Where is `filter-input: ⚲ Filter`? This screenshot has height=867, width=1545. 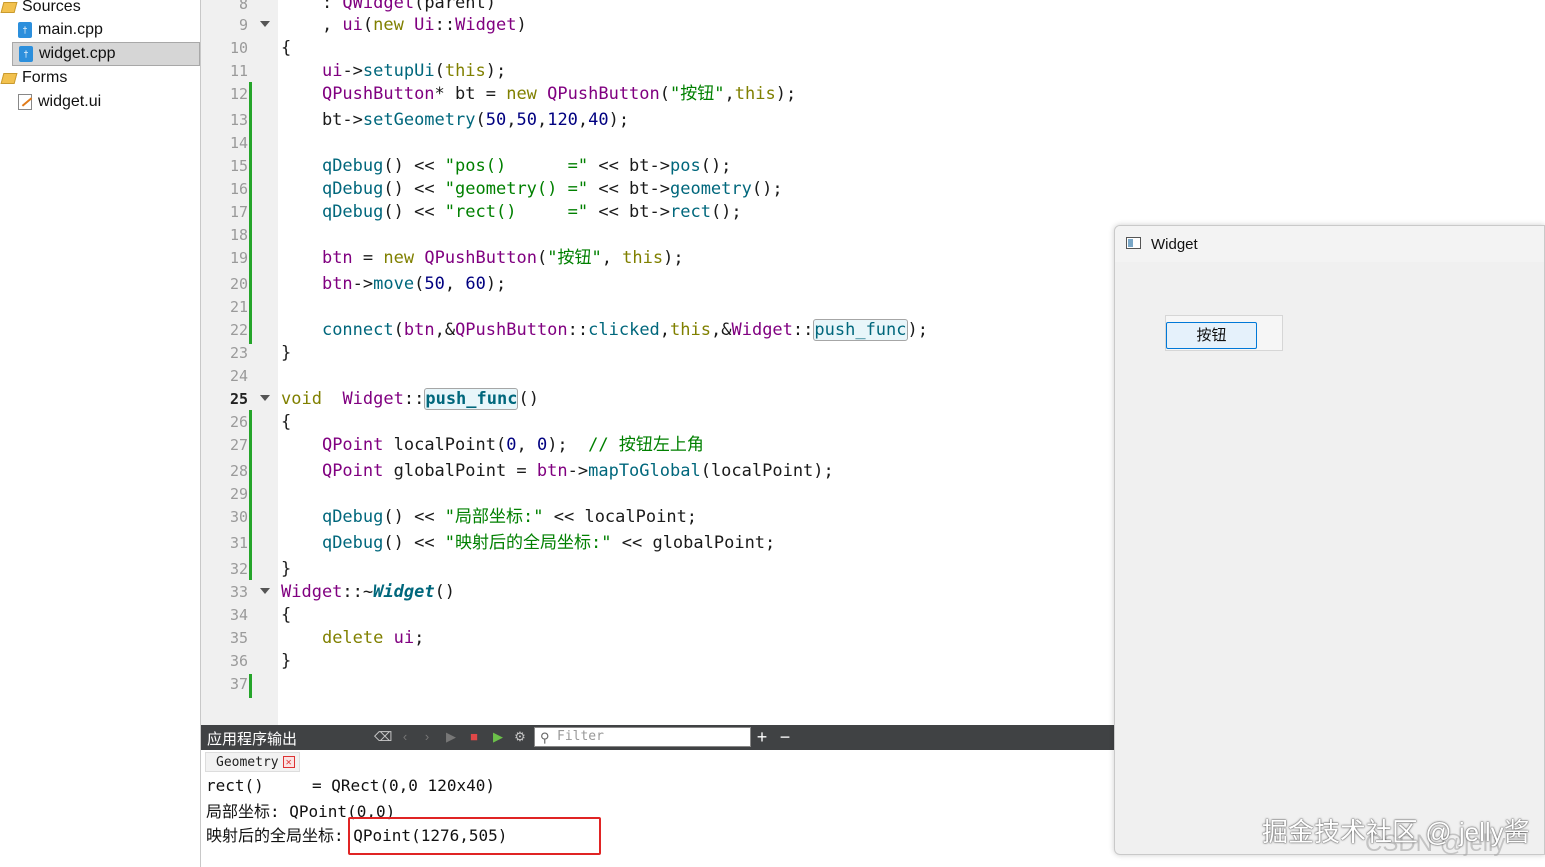 filter-input: ⚲ Filter is located at coordinates (642, 737).